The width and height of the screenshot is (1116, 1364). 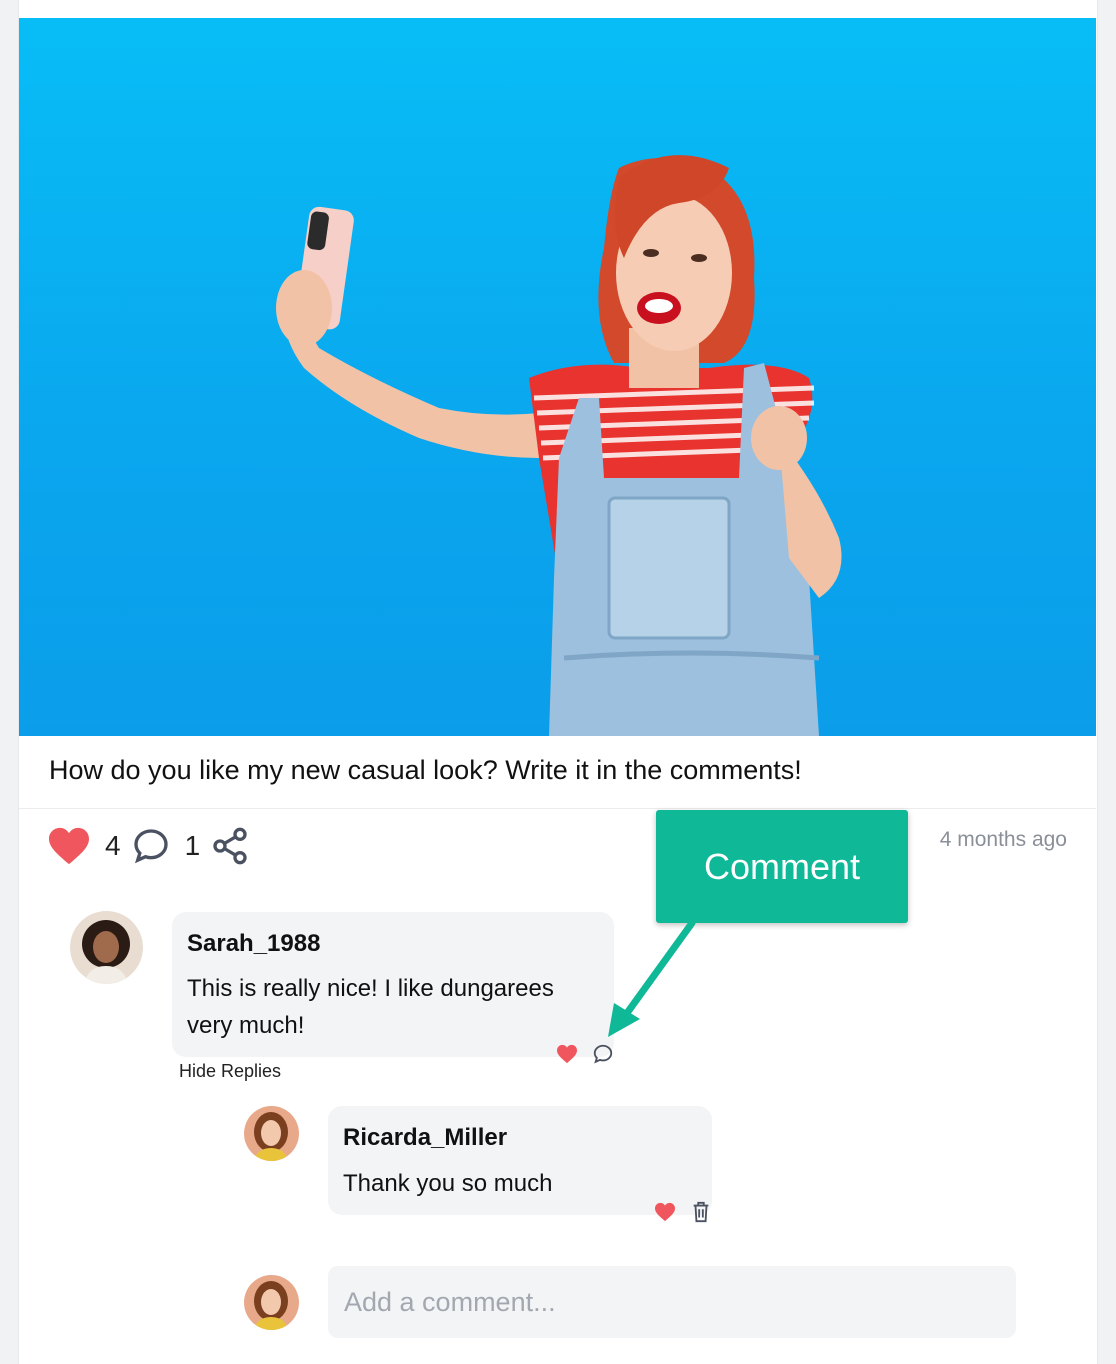 I want to click on tooltip-label: Comment, so click(x=782, y=866).